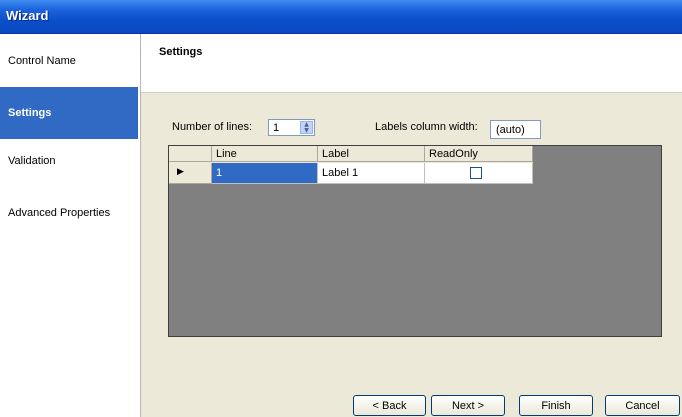 The width and height of the screenshot is (682, 417). What do you see at coordinates (371, 173) in the screenshot?
I see `grid-cell-label: Label 1` at bounding box center [371, 173].